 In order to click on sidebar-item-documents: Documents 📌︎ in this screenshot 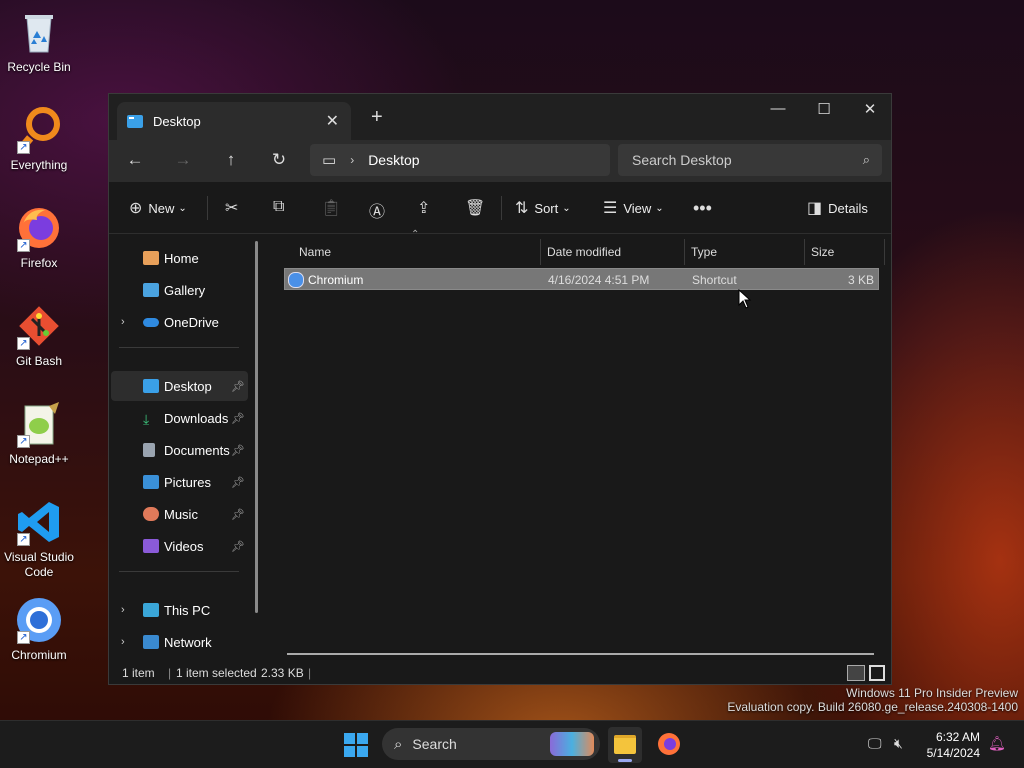, I will do `click(179, 450)`.